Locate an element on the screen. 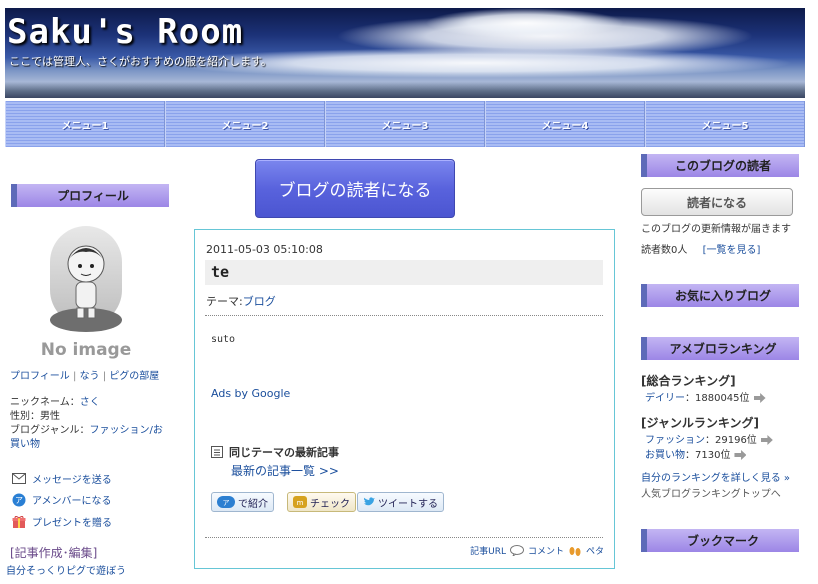 The image size is (818, 584). entry-title: te is located at coordinates (404, 272).